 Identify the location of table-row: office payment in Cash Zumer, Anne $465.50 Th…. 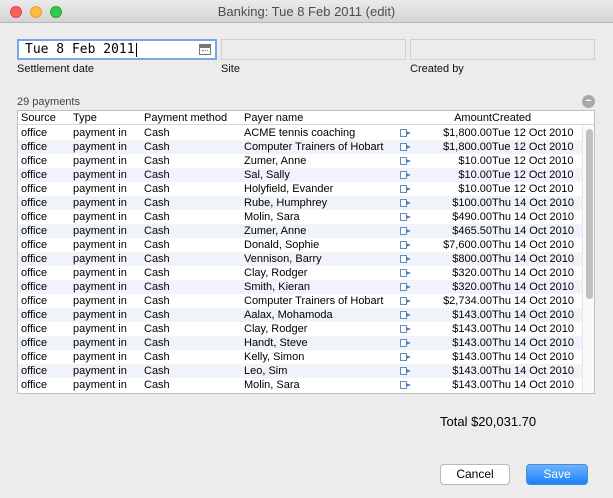
(300, 231).